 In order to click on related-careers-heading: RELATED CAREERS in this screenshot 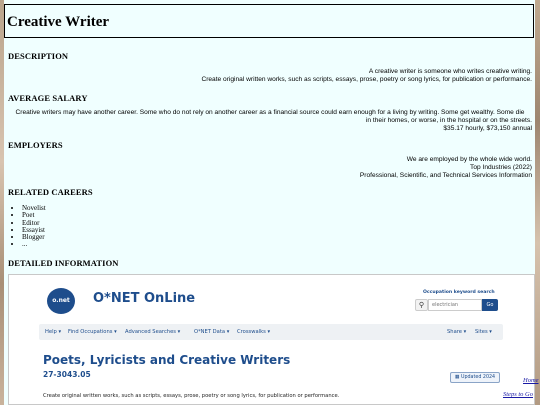, I will do `click(50, 192)`.